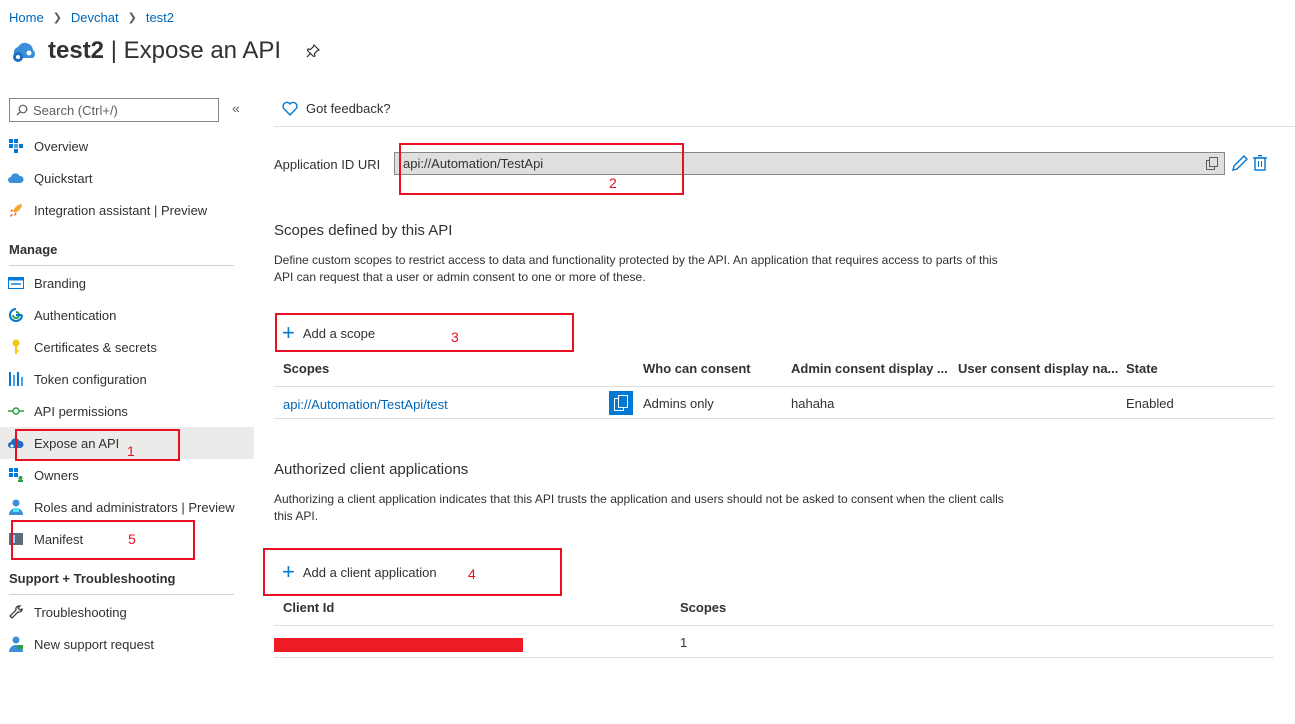  Describe the element at coordinates (127, 475) in the screenshot. I see `sidebar-item-owners: Owners` at that location.